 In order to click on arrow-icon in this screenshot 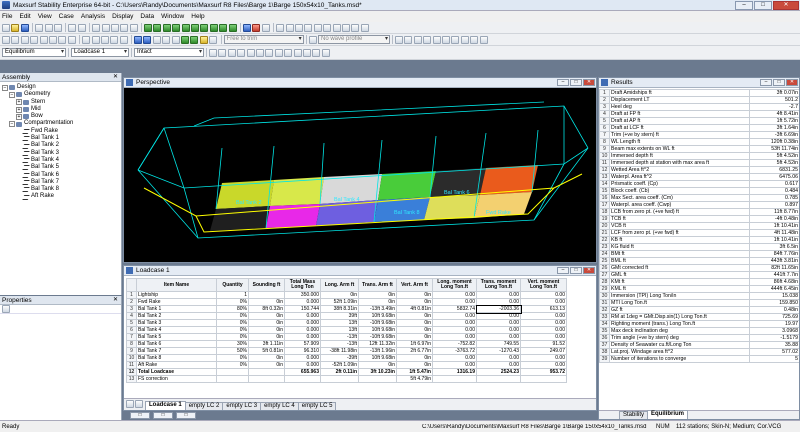, I will do `click(166, 39)`.